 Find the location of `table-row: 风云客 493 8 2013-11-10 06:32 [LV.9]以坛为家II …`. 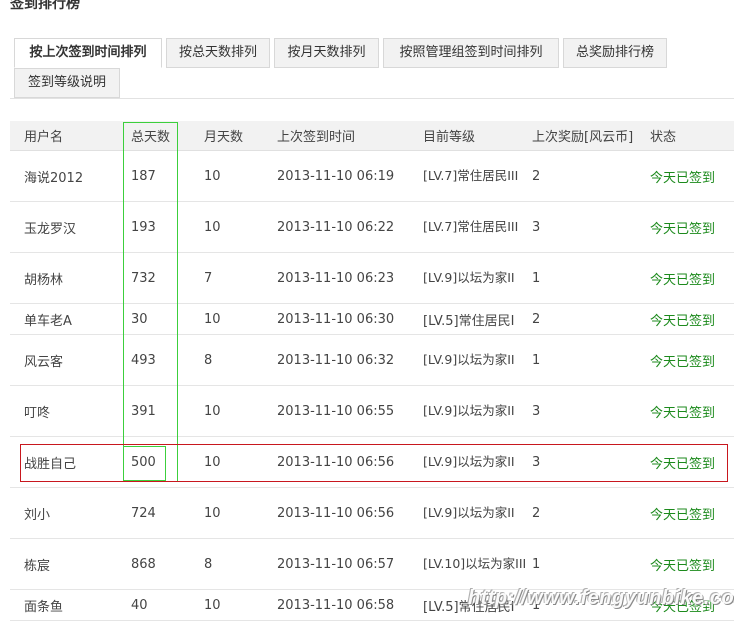

table-row: 风云客 493 8 2013-11-10 06:32 [LV.9]以坛为家II … is located at coordinates (372, 360).